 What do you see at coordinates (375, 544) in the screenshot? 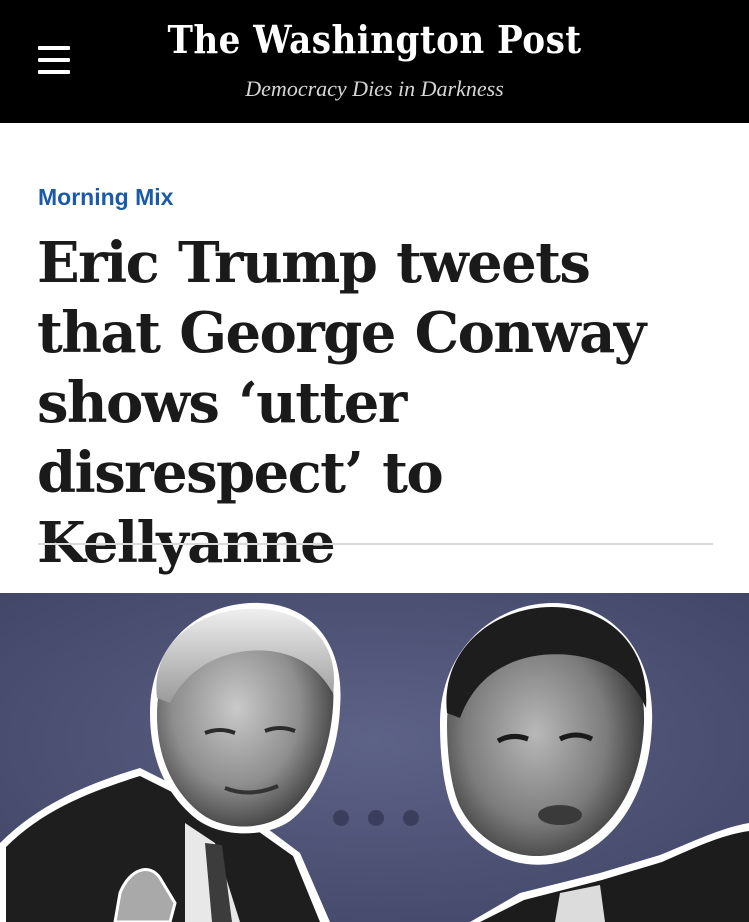
I see `headline-divider` at bounding box center [375, 544].